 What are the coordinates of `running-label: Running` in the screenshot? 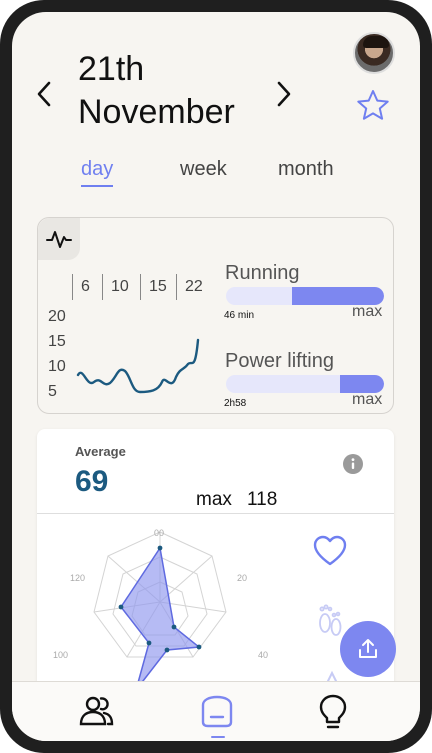 It's located at (262, 273).